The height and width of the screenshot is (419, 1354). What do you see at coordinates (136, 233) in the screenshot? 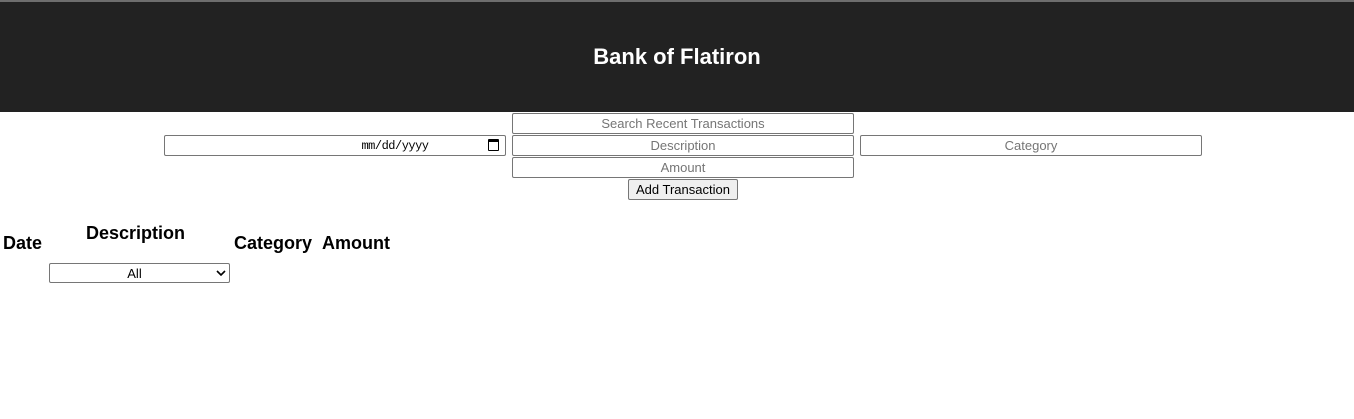
I see `column-header-description: Description` at bounding box center [136, 233].